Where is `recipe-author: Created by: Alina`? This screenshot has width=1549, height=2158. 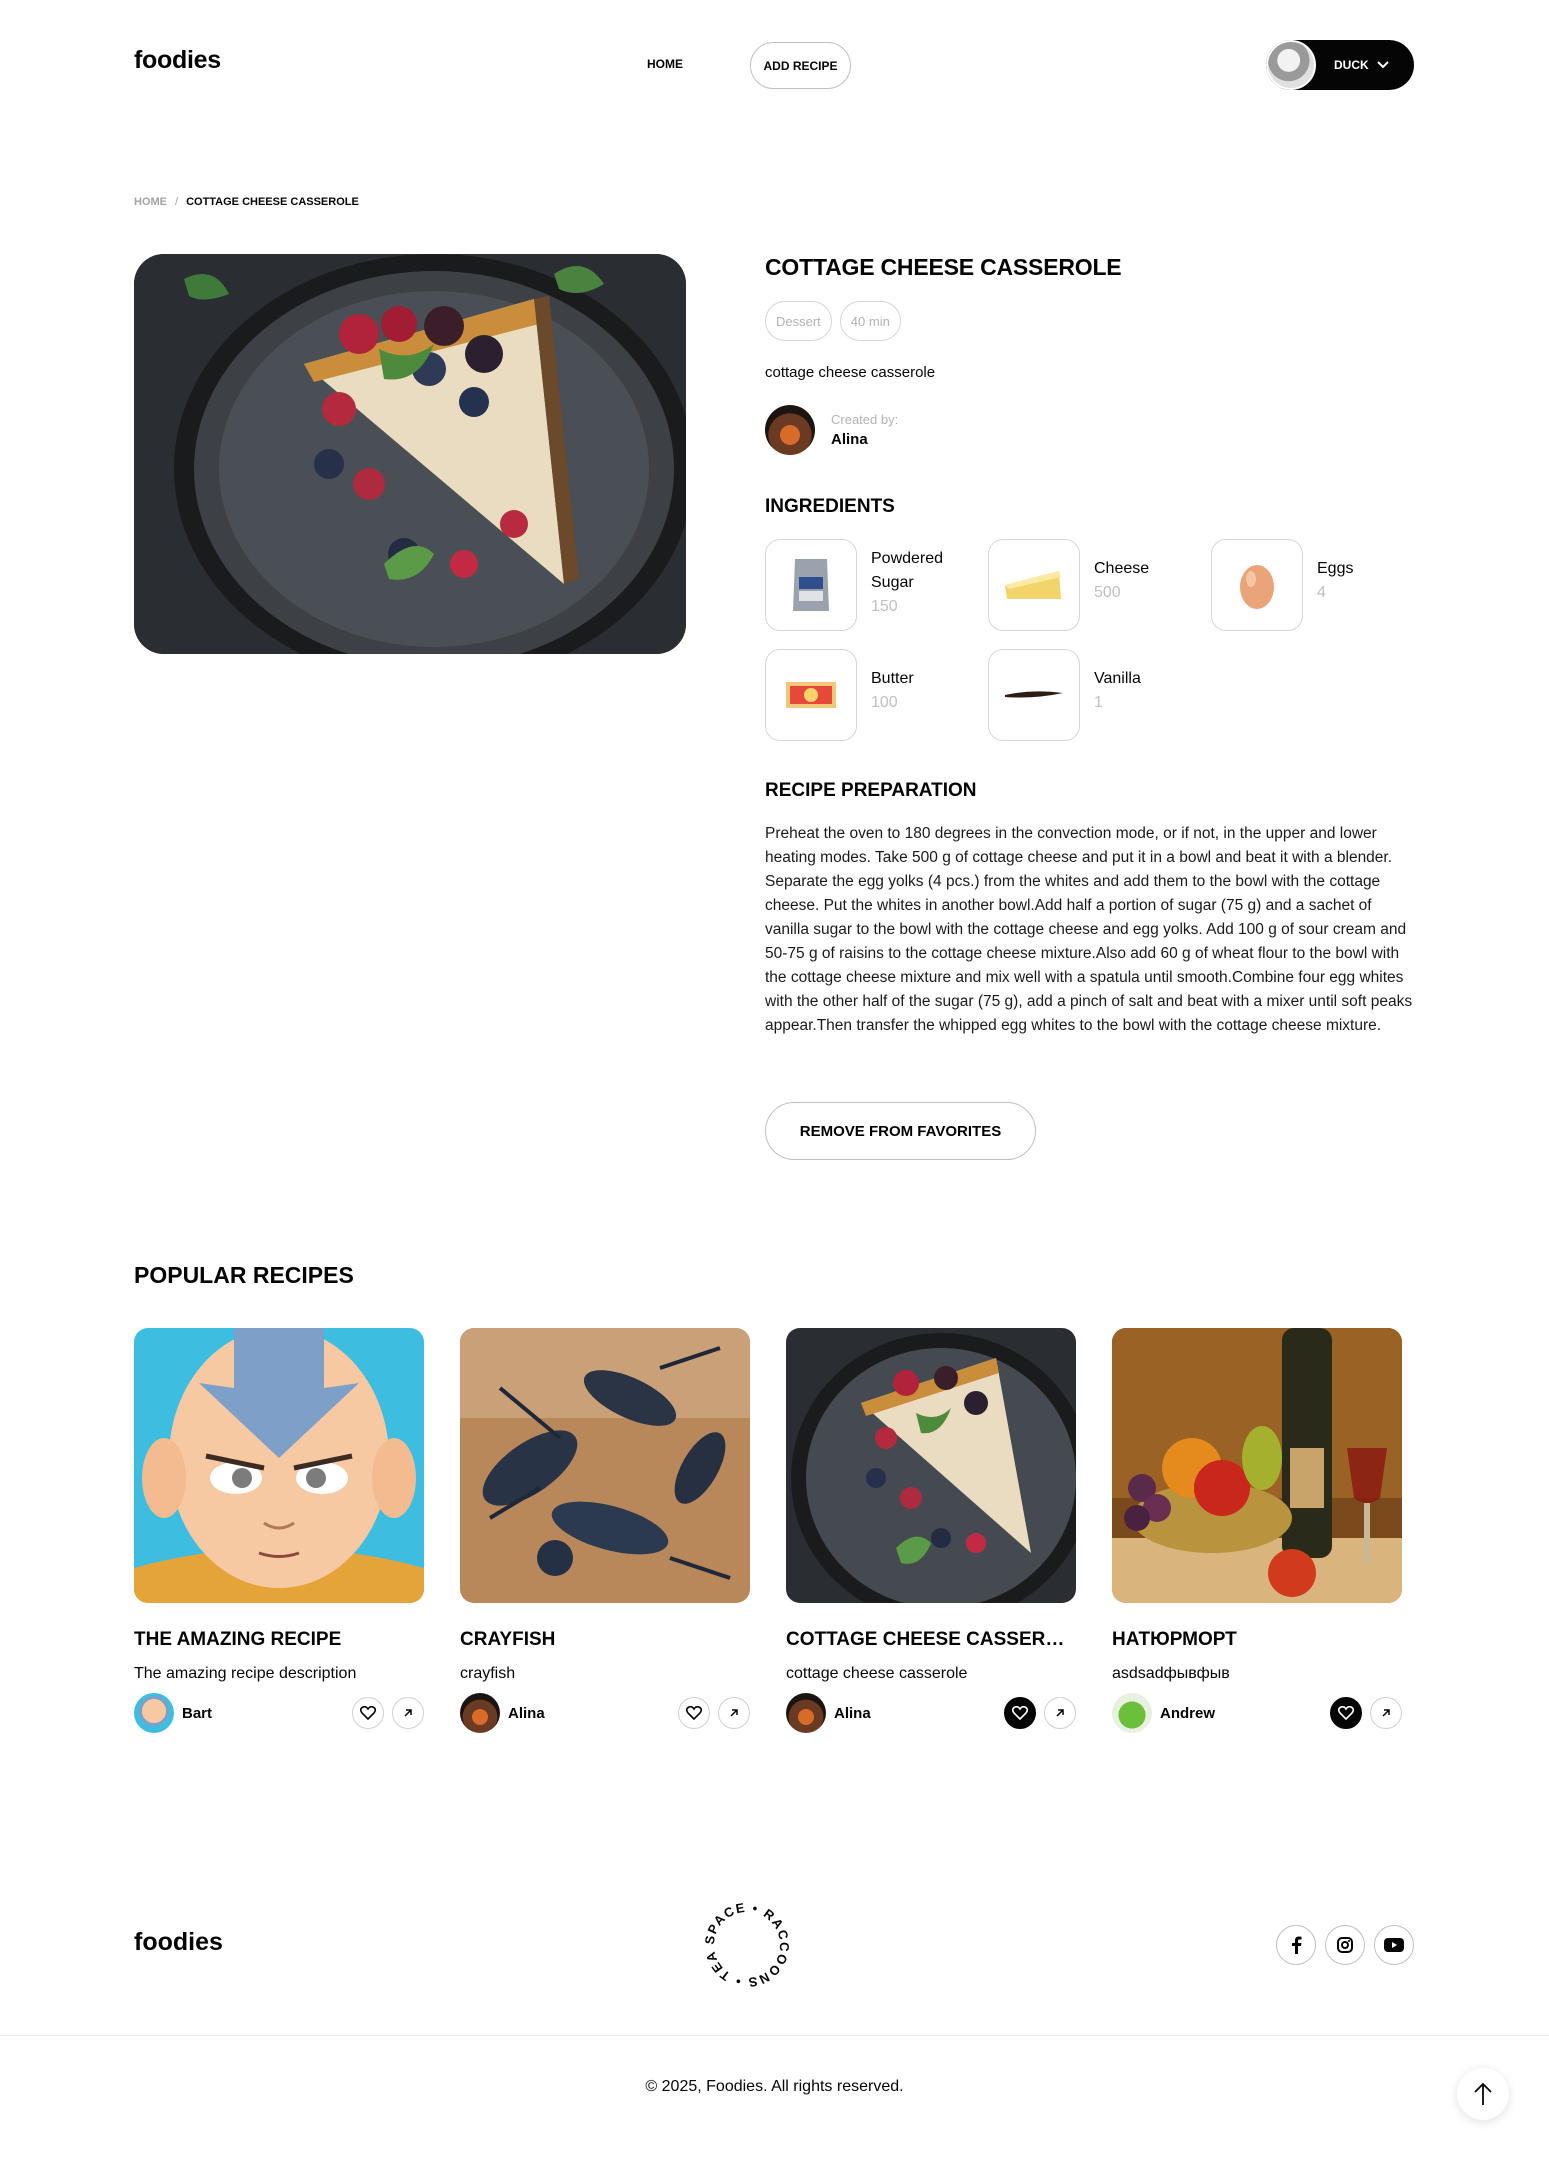
recipe-author: Created by: Alina is located at coordinates (831, 430).